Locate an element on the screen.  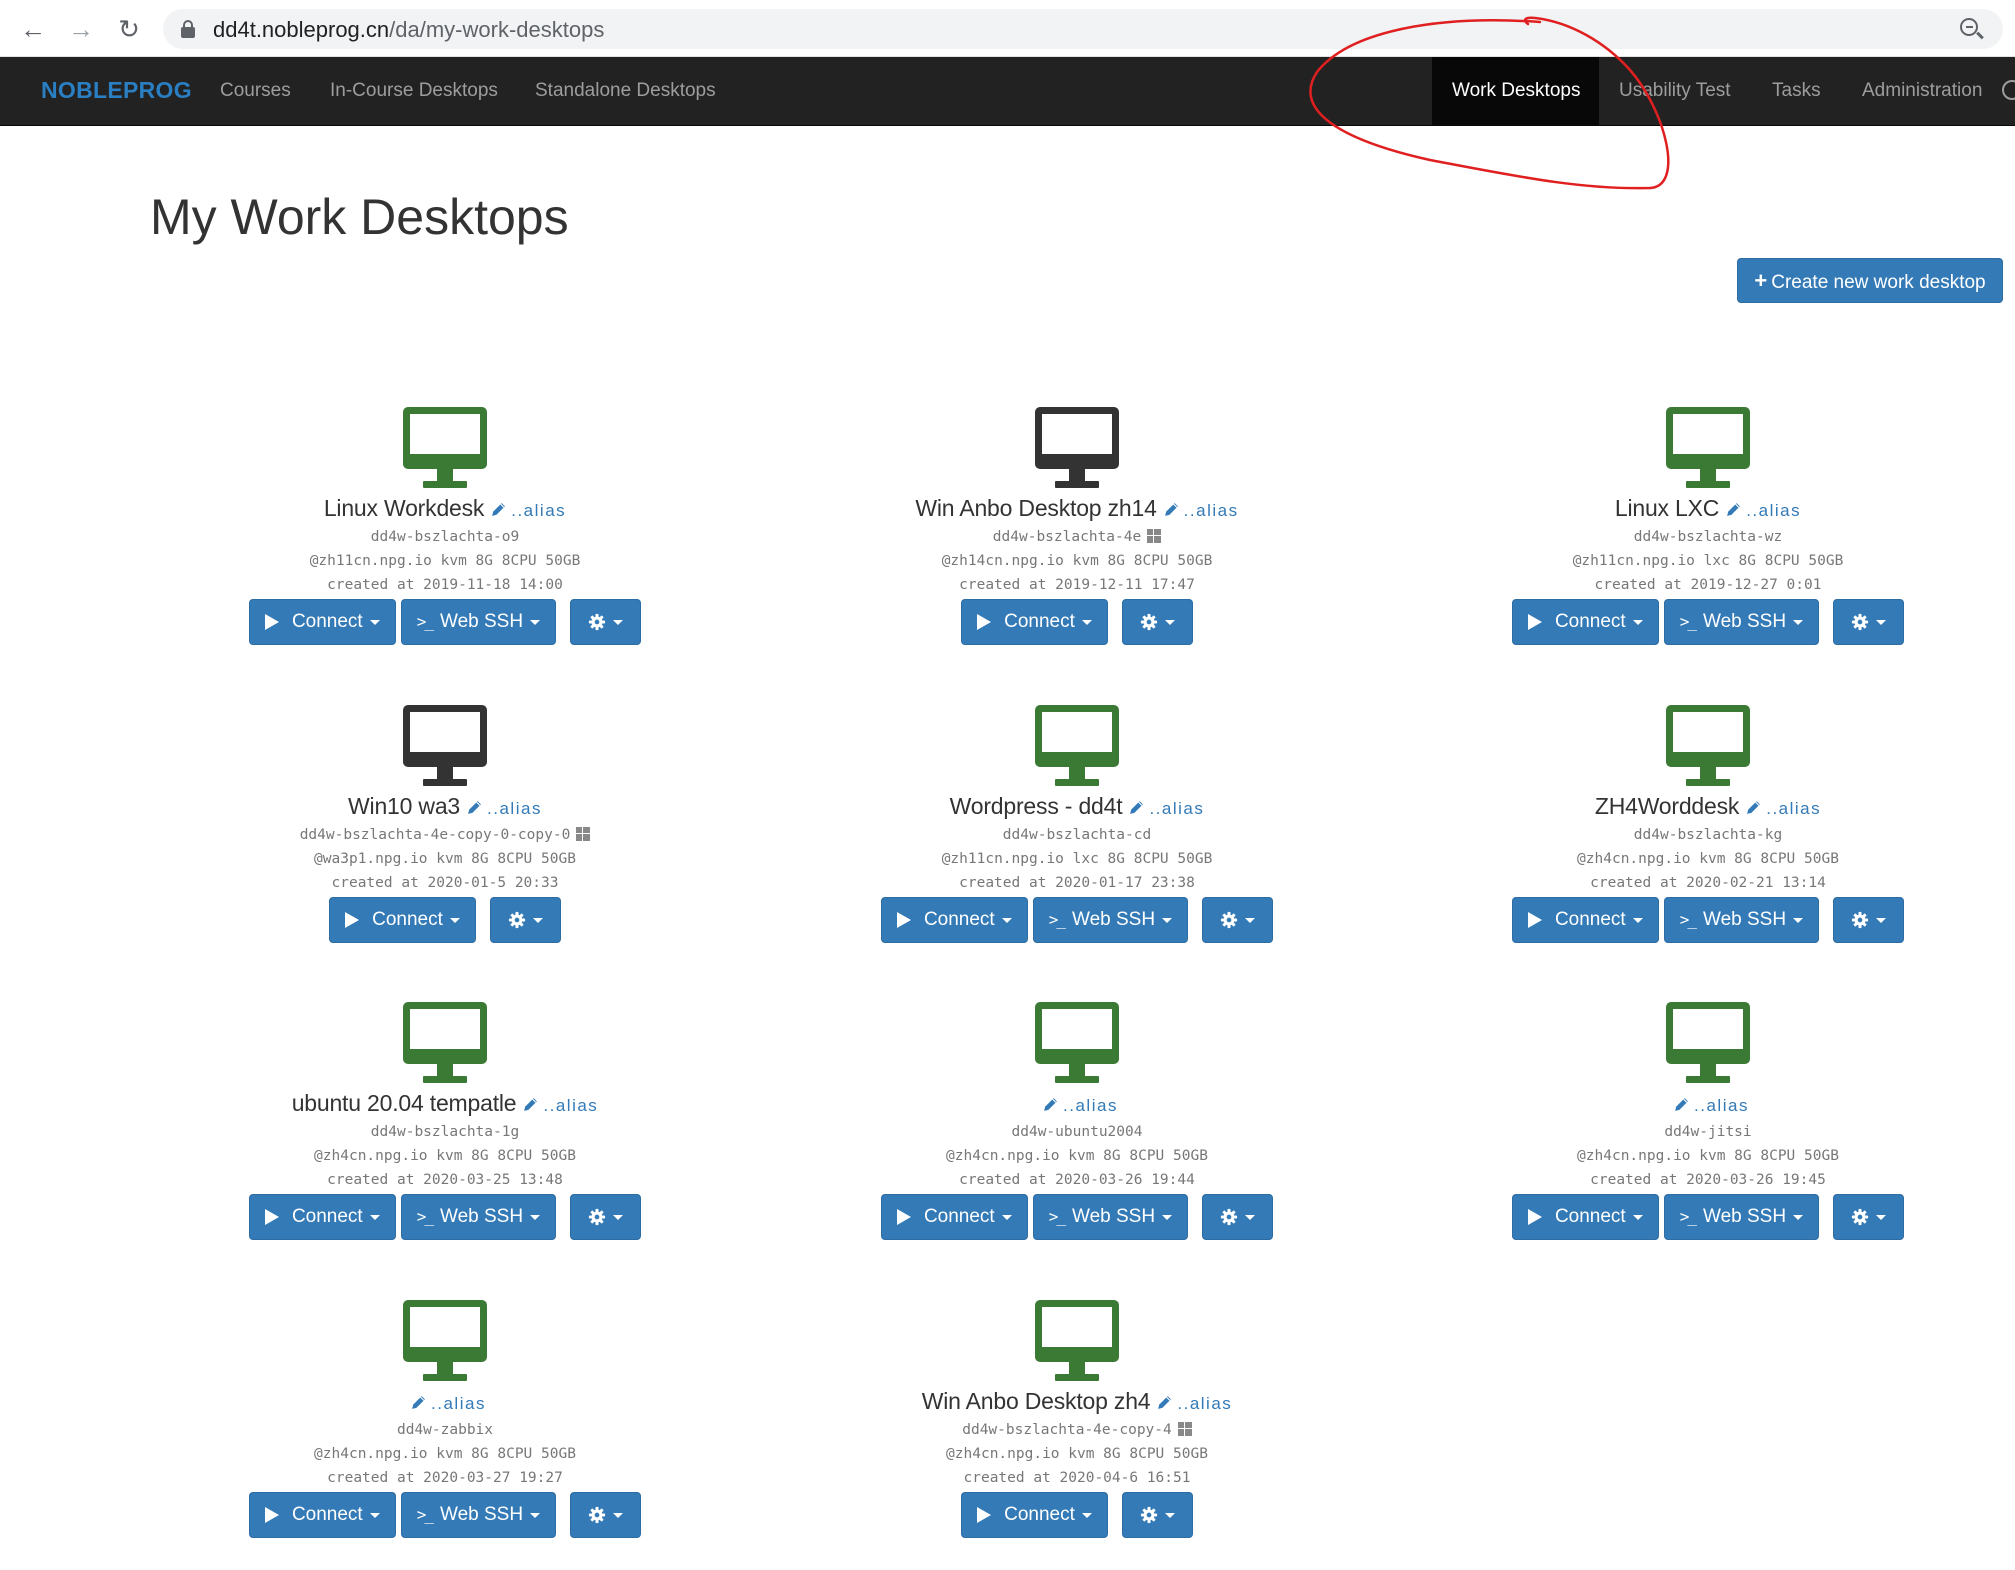
back-arrow-icon: ← is located at coordinates (33, 29).